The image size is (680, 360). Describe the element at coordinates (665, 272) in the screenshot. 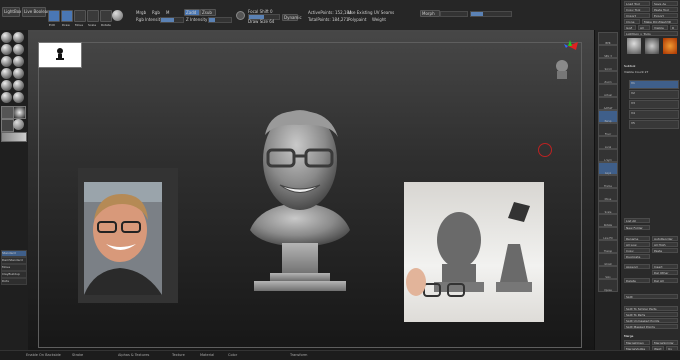

I see `del-other-button: Del Other` at that location.